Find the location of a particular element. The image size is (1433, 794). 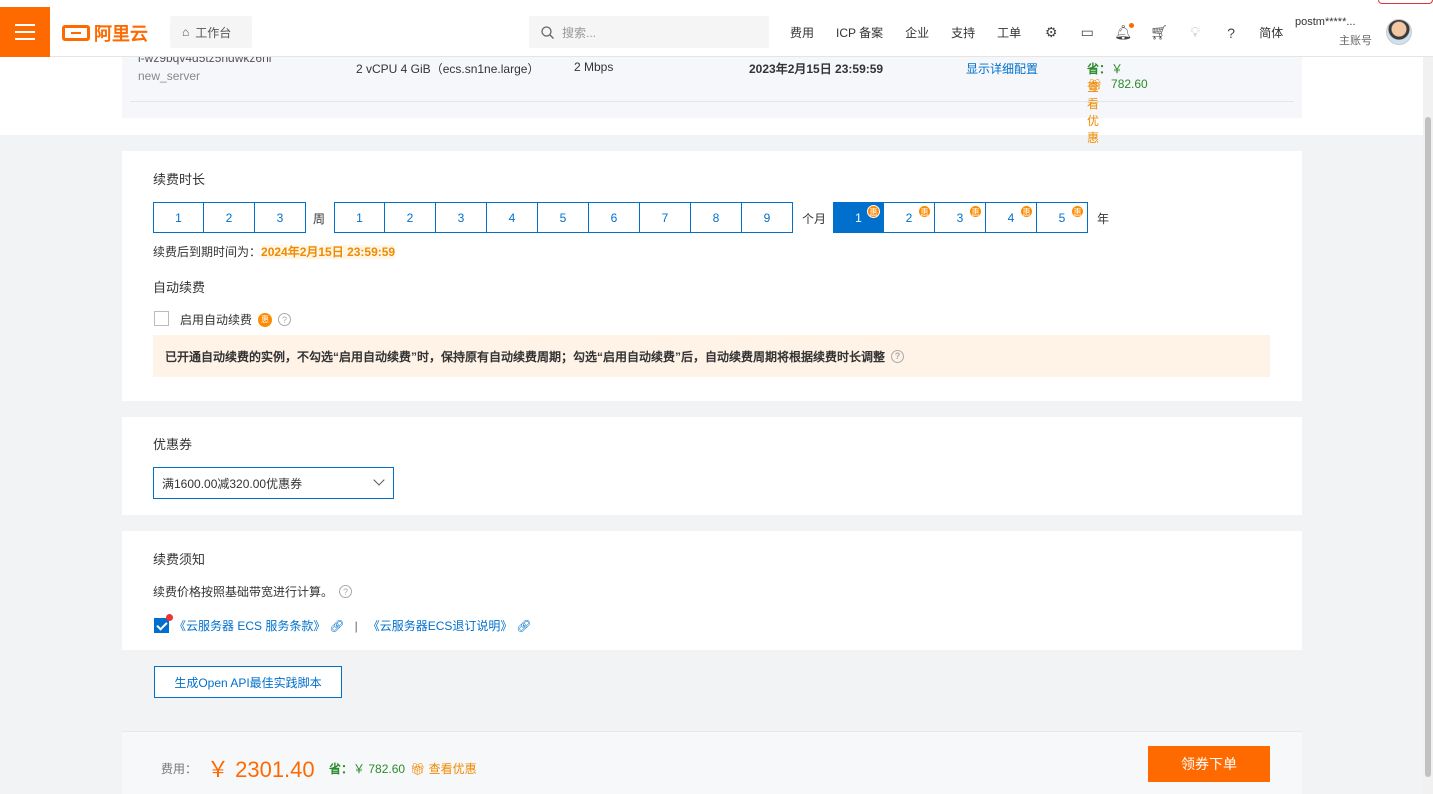

nav-icp: ICP 备案 is located at coordinates (859, 32).